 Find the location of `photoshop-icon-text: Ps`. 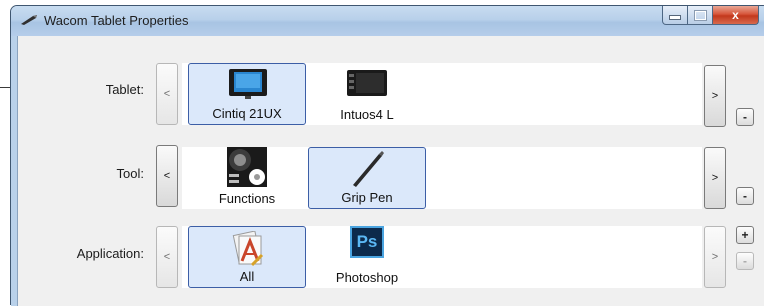

photoshop-icon-text: Ps is located at coordinates (367, 241).